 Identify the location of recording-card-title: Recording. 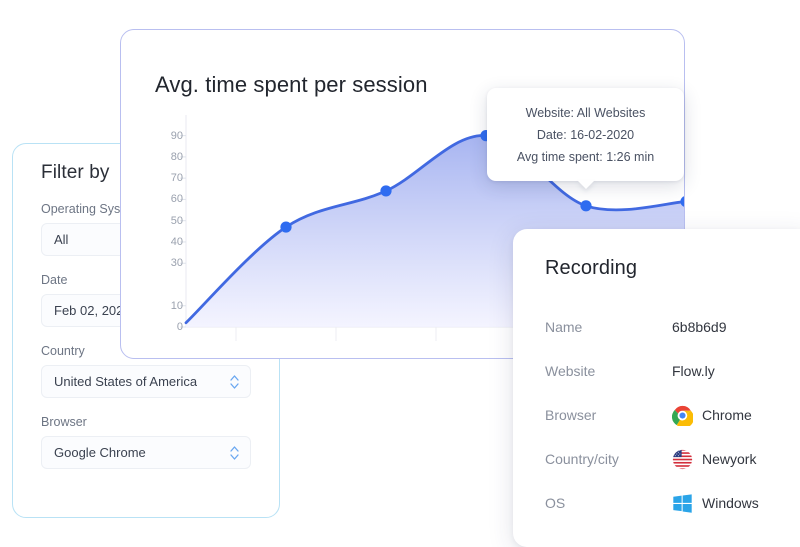
(591, 268).